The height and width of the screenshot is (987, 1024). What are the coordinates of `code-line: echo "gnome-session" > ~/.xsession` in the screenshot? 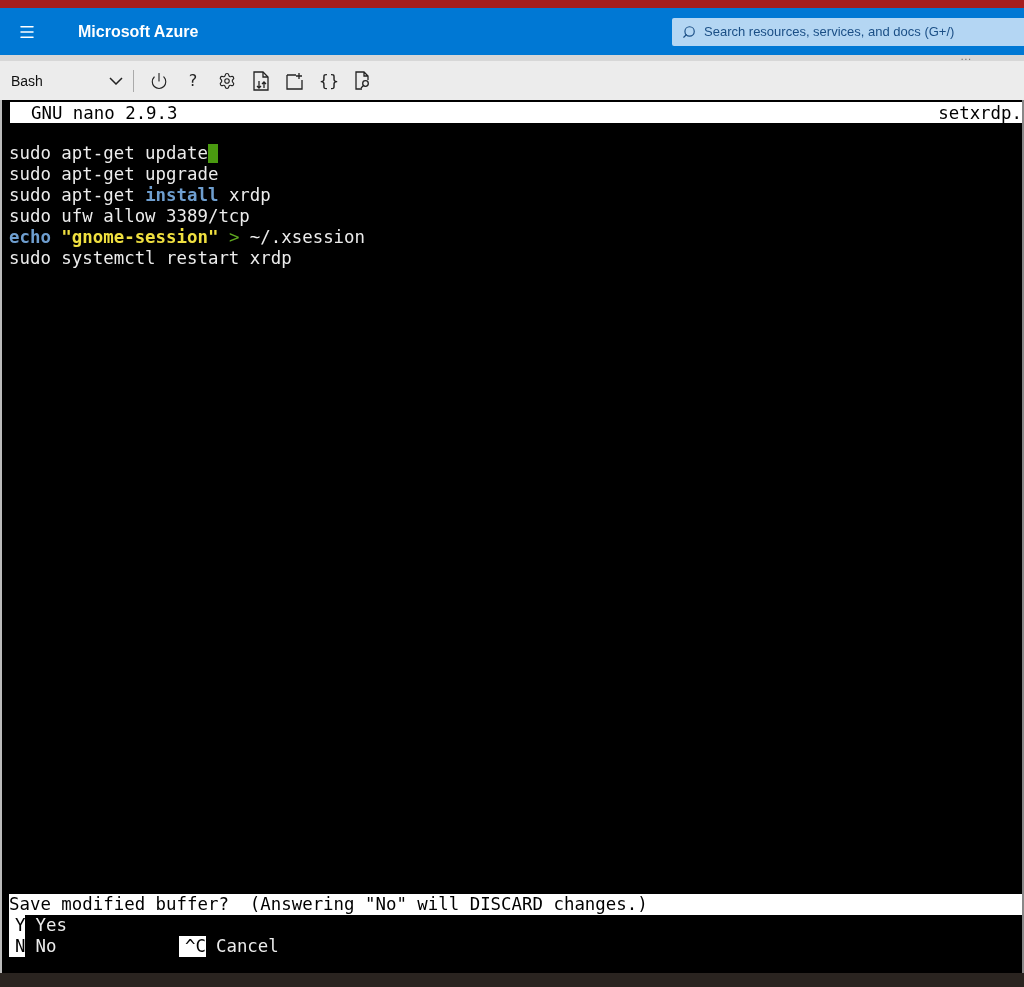 It's located at (187, 237).